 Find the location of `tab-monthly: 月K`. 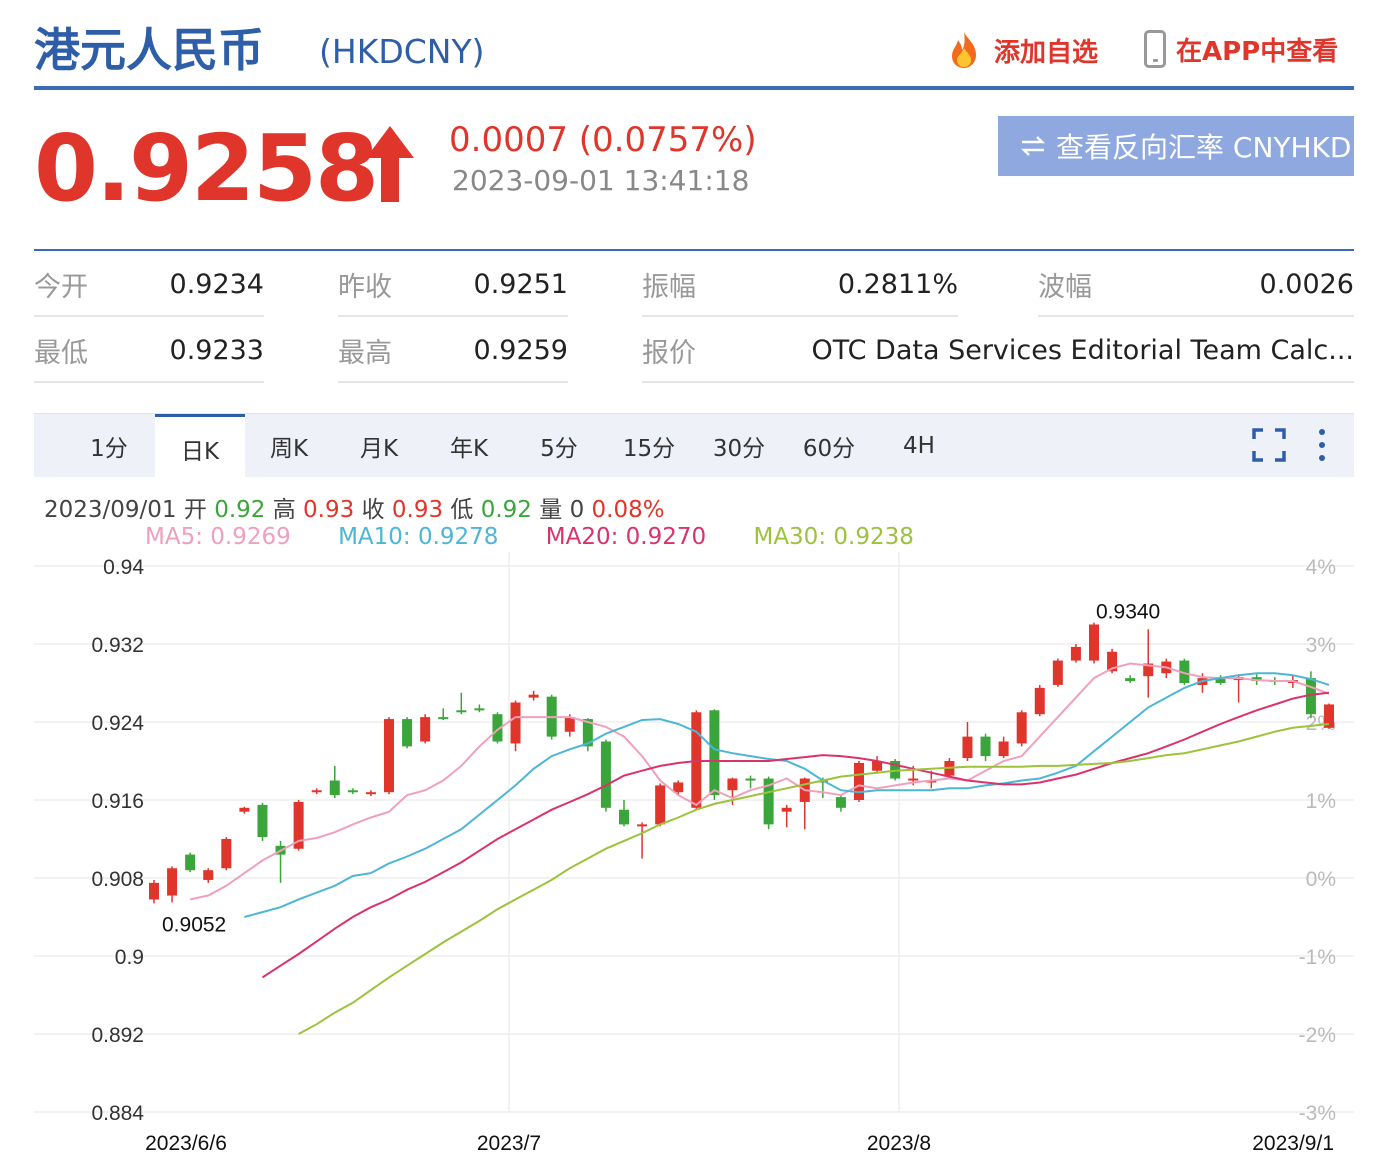

tab-monthly: 月K is located at coordinates (379, 446).